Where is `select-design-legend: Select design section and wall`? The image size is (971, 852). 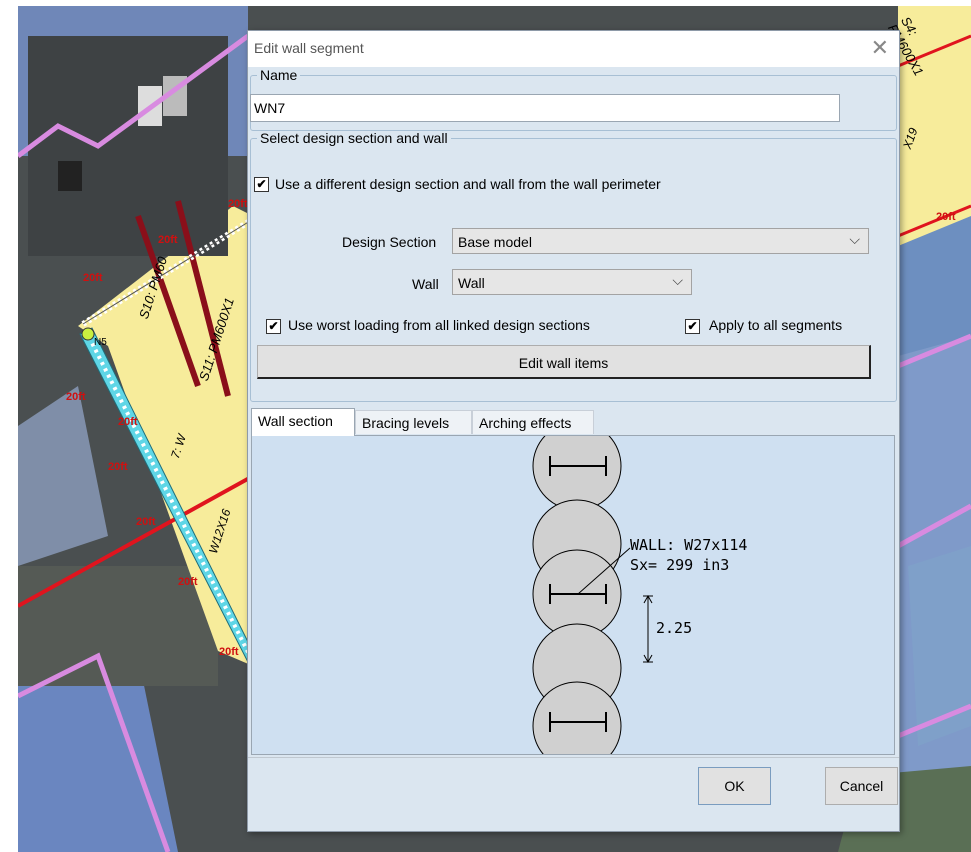
select-design-legend: Select design section and wall is located at coordinates (354, 138).